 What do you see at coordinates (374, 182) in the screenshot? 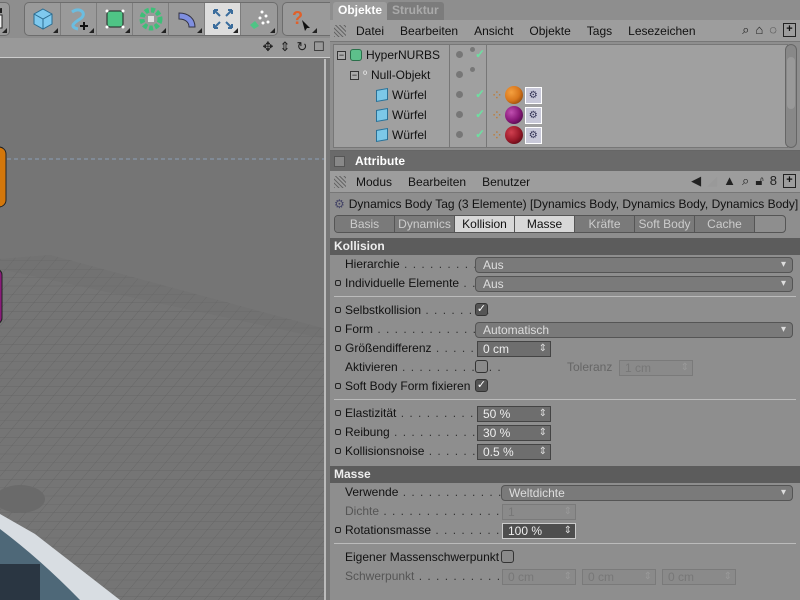
I see `menu-modus: Modus` at bounding box center [374, 182].